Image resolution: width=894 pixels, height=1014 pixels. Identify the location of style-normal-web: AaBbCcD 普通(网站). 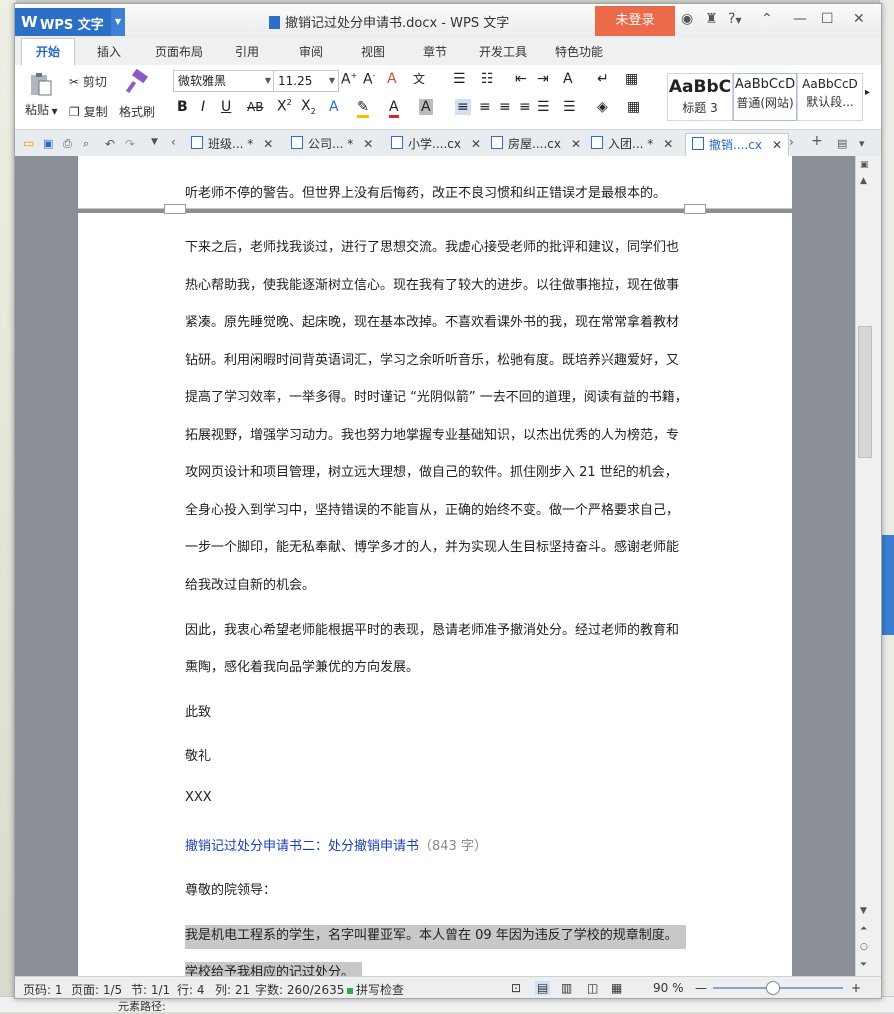
(765, 97).